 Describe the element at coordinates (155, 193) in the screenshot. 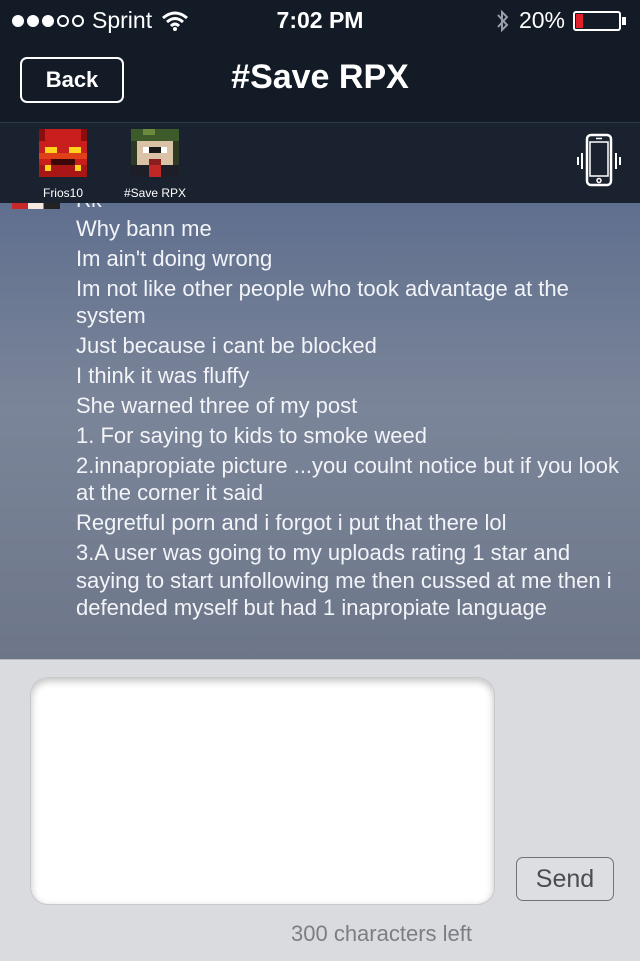

I see `member-name: #Save RPX` at that location.